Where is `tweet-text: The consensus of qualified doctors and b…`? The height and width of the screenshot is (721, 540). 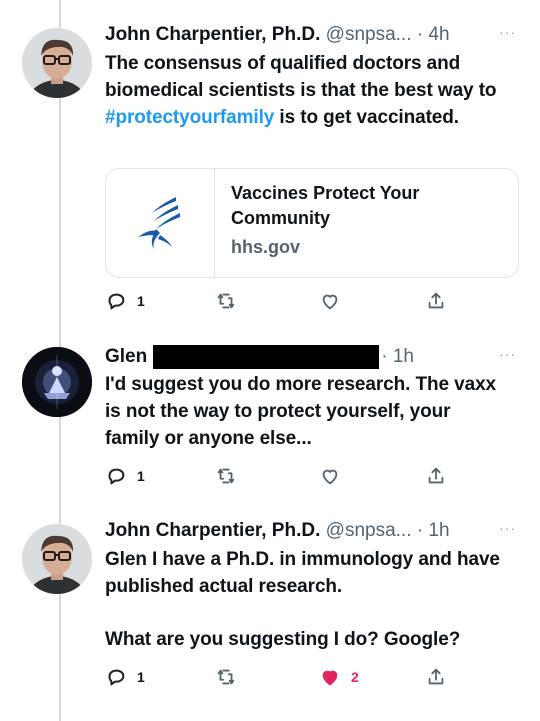
tweet-text: The consensus of qualified doctors and b… is located at coordinates (301, 90).